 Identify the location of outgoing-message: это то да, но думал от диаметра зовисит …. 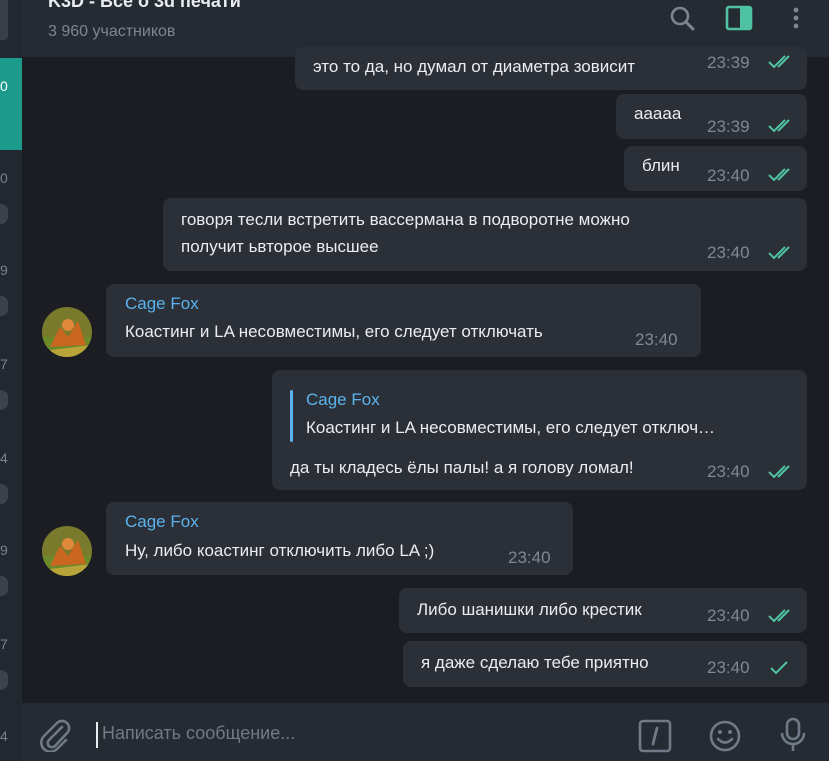
(551, 68).